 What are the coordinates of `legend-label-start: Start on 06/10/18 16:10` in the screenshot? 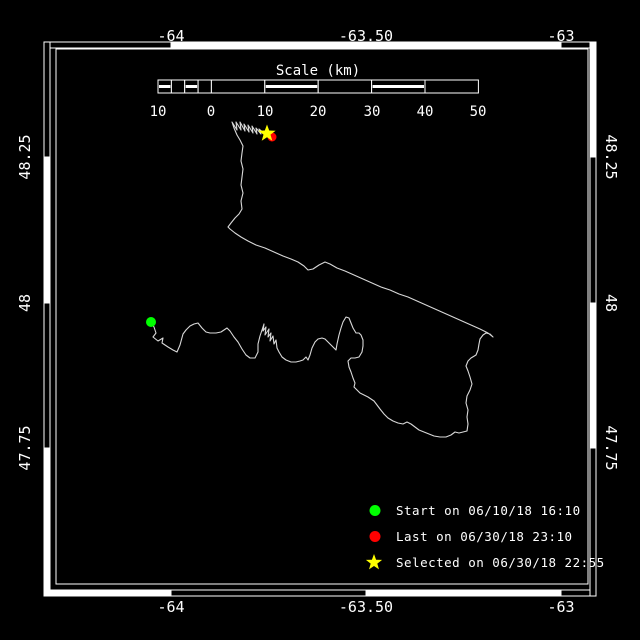 It's located at (488, 510).